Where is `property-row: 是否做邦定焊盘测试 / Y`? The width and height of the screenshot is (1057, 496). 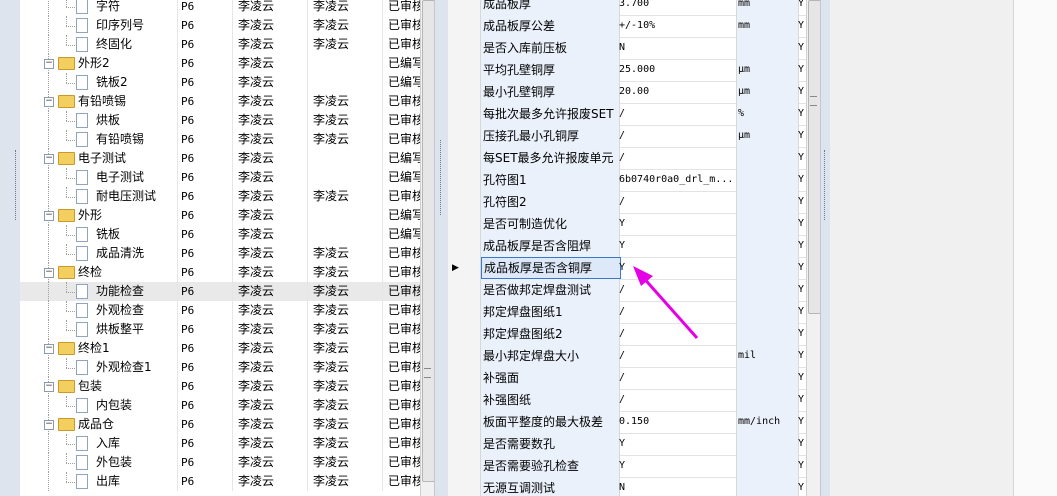
property-row: 是否做邦定焊盘测试 / Y is located at coordinates (627, 290).